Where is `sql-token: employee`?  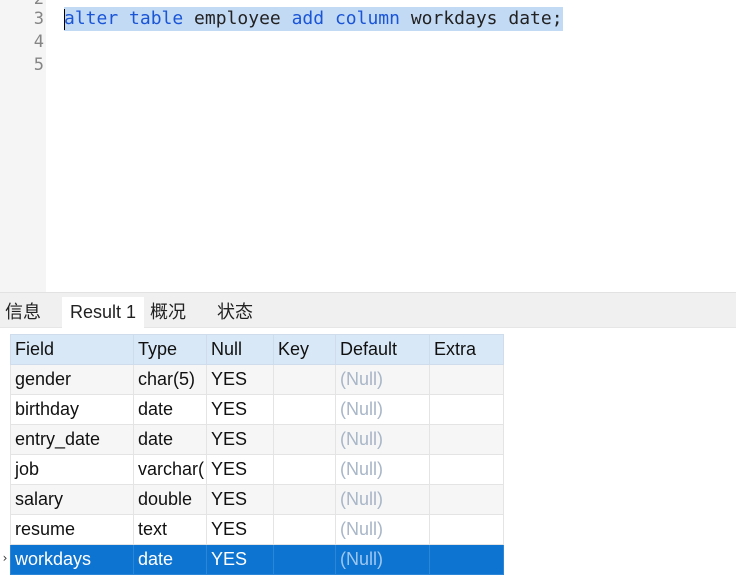
sql-token: employee is located at coordinates (237, 18).